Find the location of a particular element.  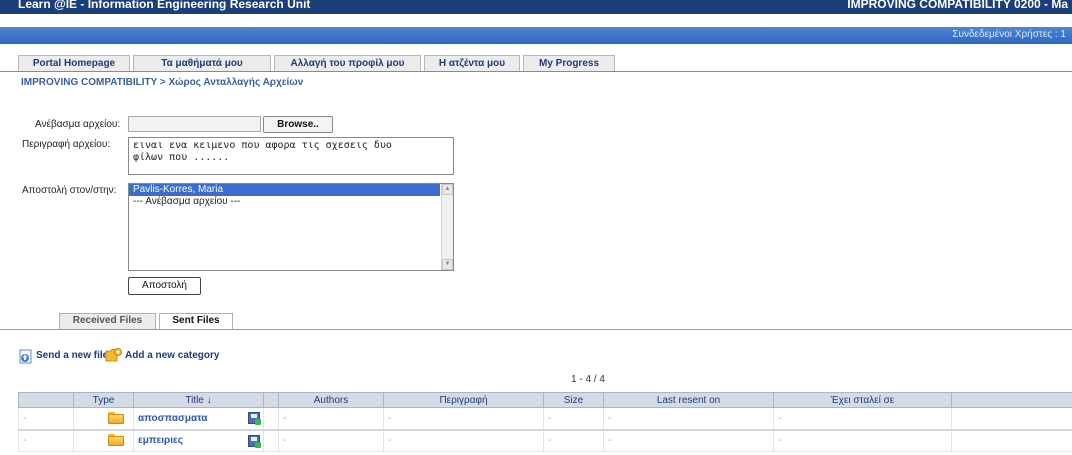

send-new-file-link: Send a new file is located at coordinates (72, 355).